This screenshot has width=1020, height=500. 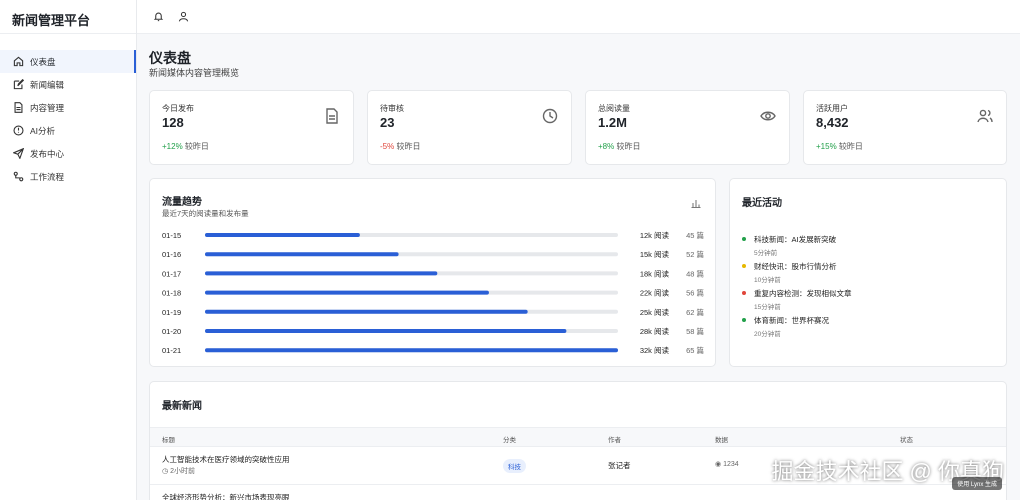 I want to click on top-bar, so click(x=578, y=17).